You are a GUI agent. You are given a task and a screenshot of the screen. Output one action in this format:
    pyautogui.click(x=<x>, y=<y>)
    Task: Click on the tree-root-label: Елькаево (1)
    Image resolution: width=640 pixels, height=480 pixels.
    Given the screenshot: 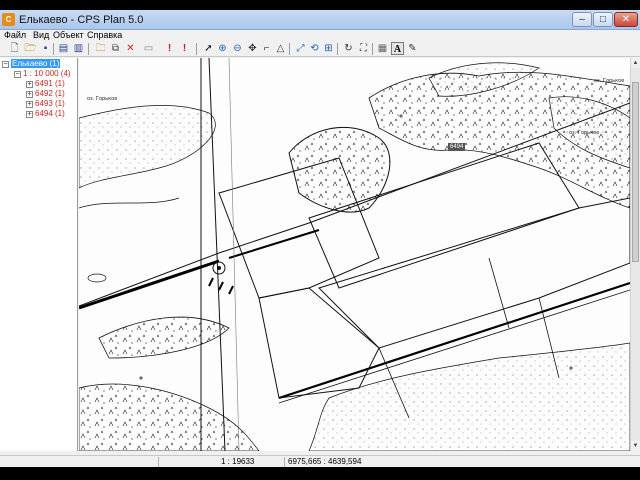 What is the action you would take?
    pyautogui.click(x=36, y=63)
    